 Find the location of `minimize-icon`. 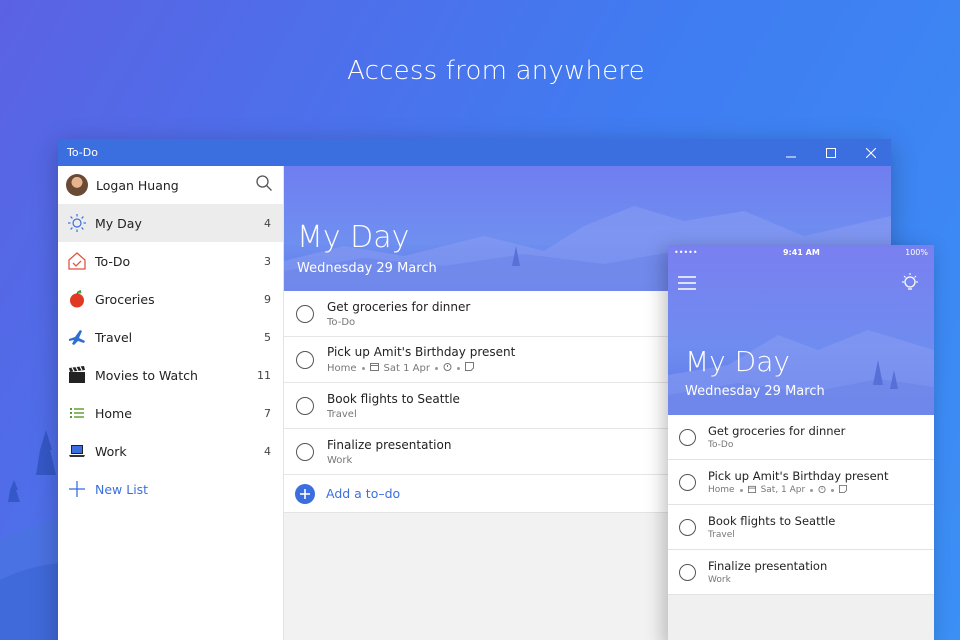

minimize-icon is located at coordinates (791, 152).